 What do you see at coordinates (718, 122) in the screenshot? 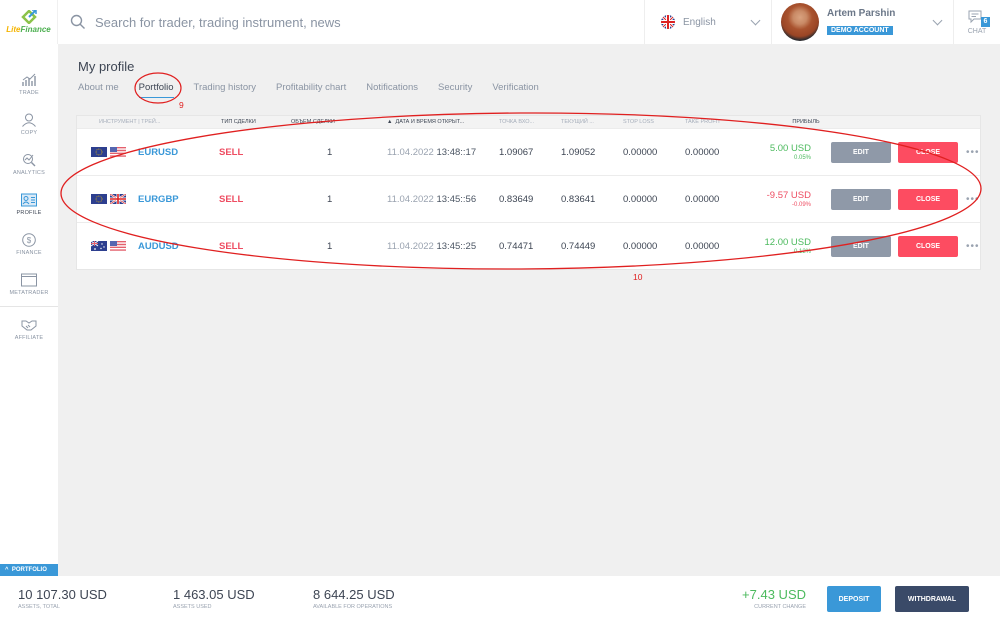
I see `column-header-take-profit: TAKE PROFIT` at bounding box center [718, 122].